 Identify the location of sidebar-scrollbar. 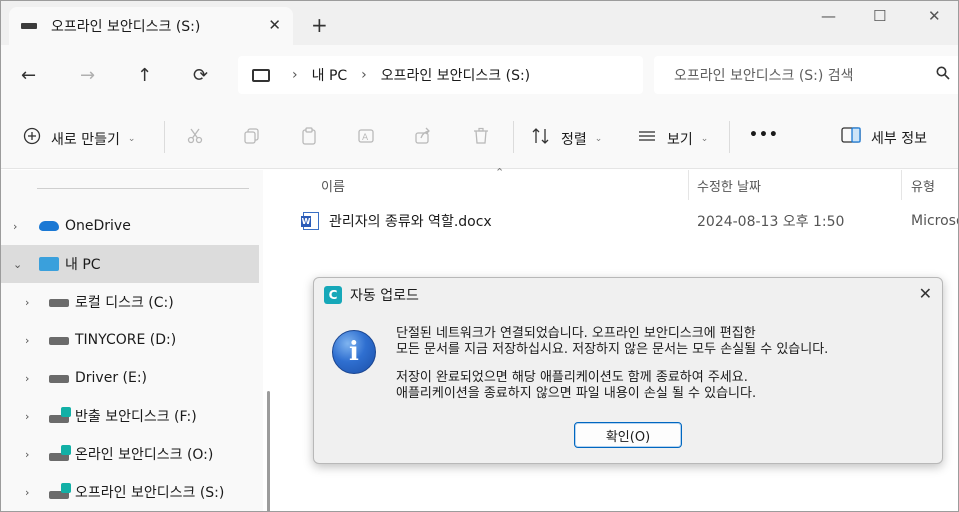
(268, 451).